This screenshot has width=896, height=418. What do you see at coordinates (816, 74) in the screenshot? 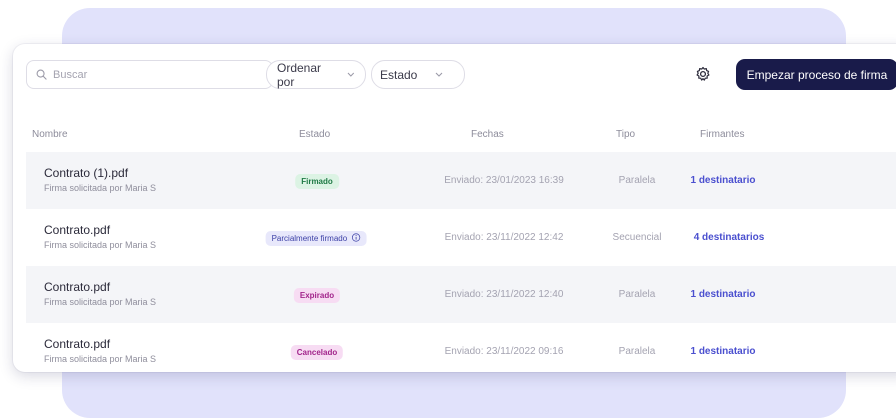
I see `start-signing-button: Empezar proceso de firma` at bounding box center [816, 74].